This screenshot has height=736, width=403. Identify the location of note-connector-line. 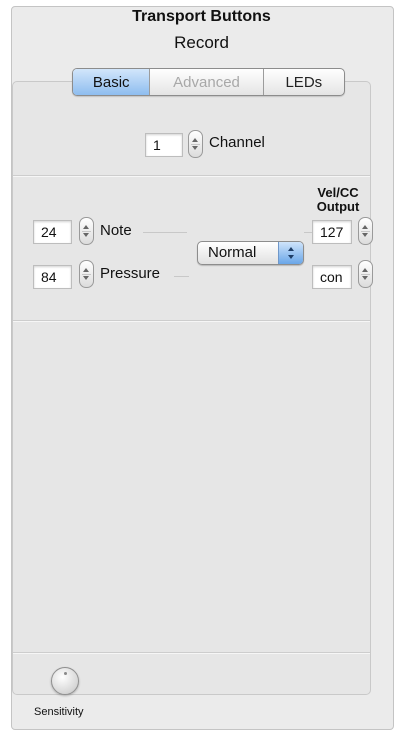
(165, 232).